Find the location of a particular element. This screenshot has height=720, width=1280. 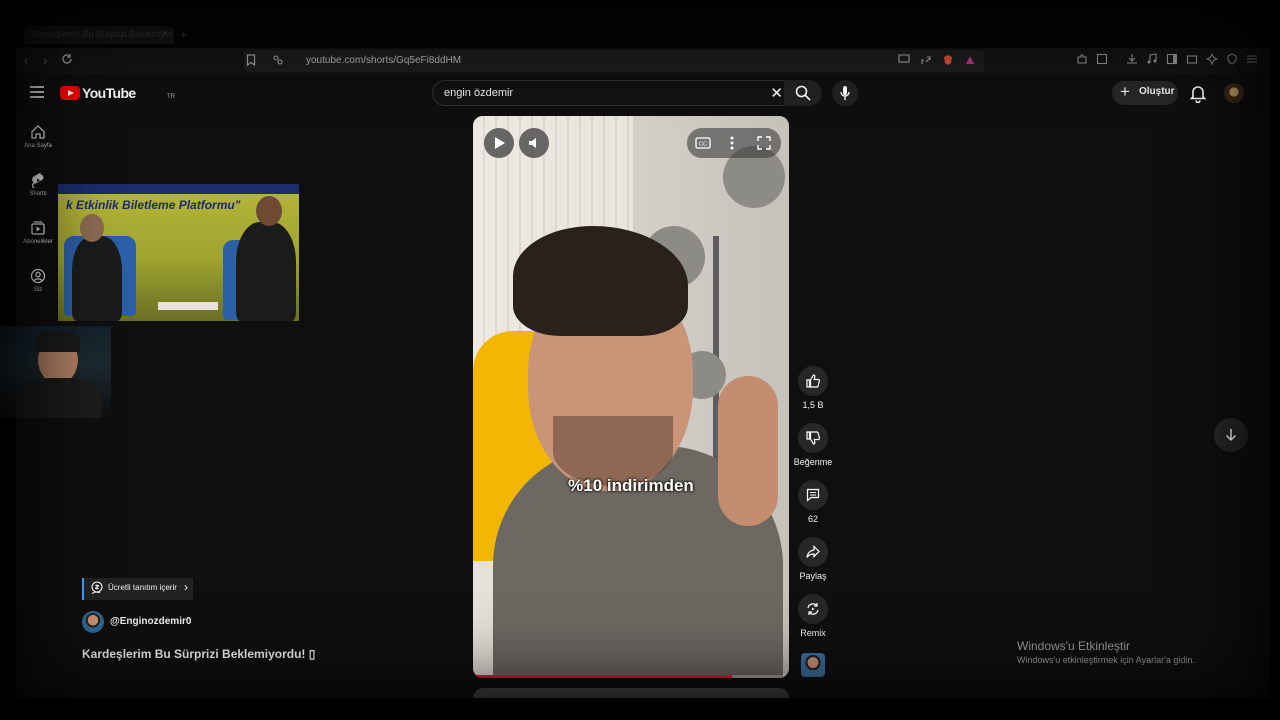

brave-shield-icon is located at coordinates (948, 62).